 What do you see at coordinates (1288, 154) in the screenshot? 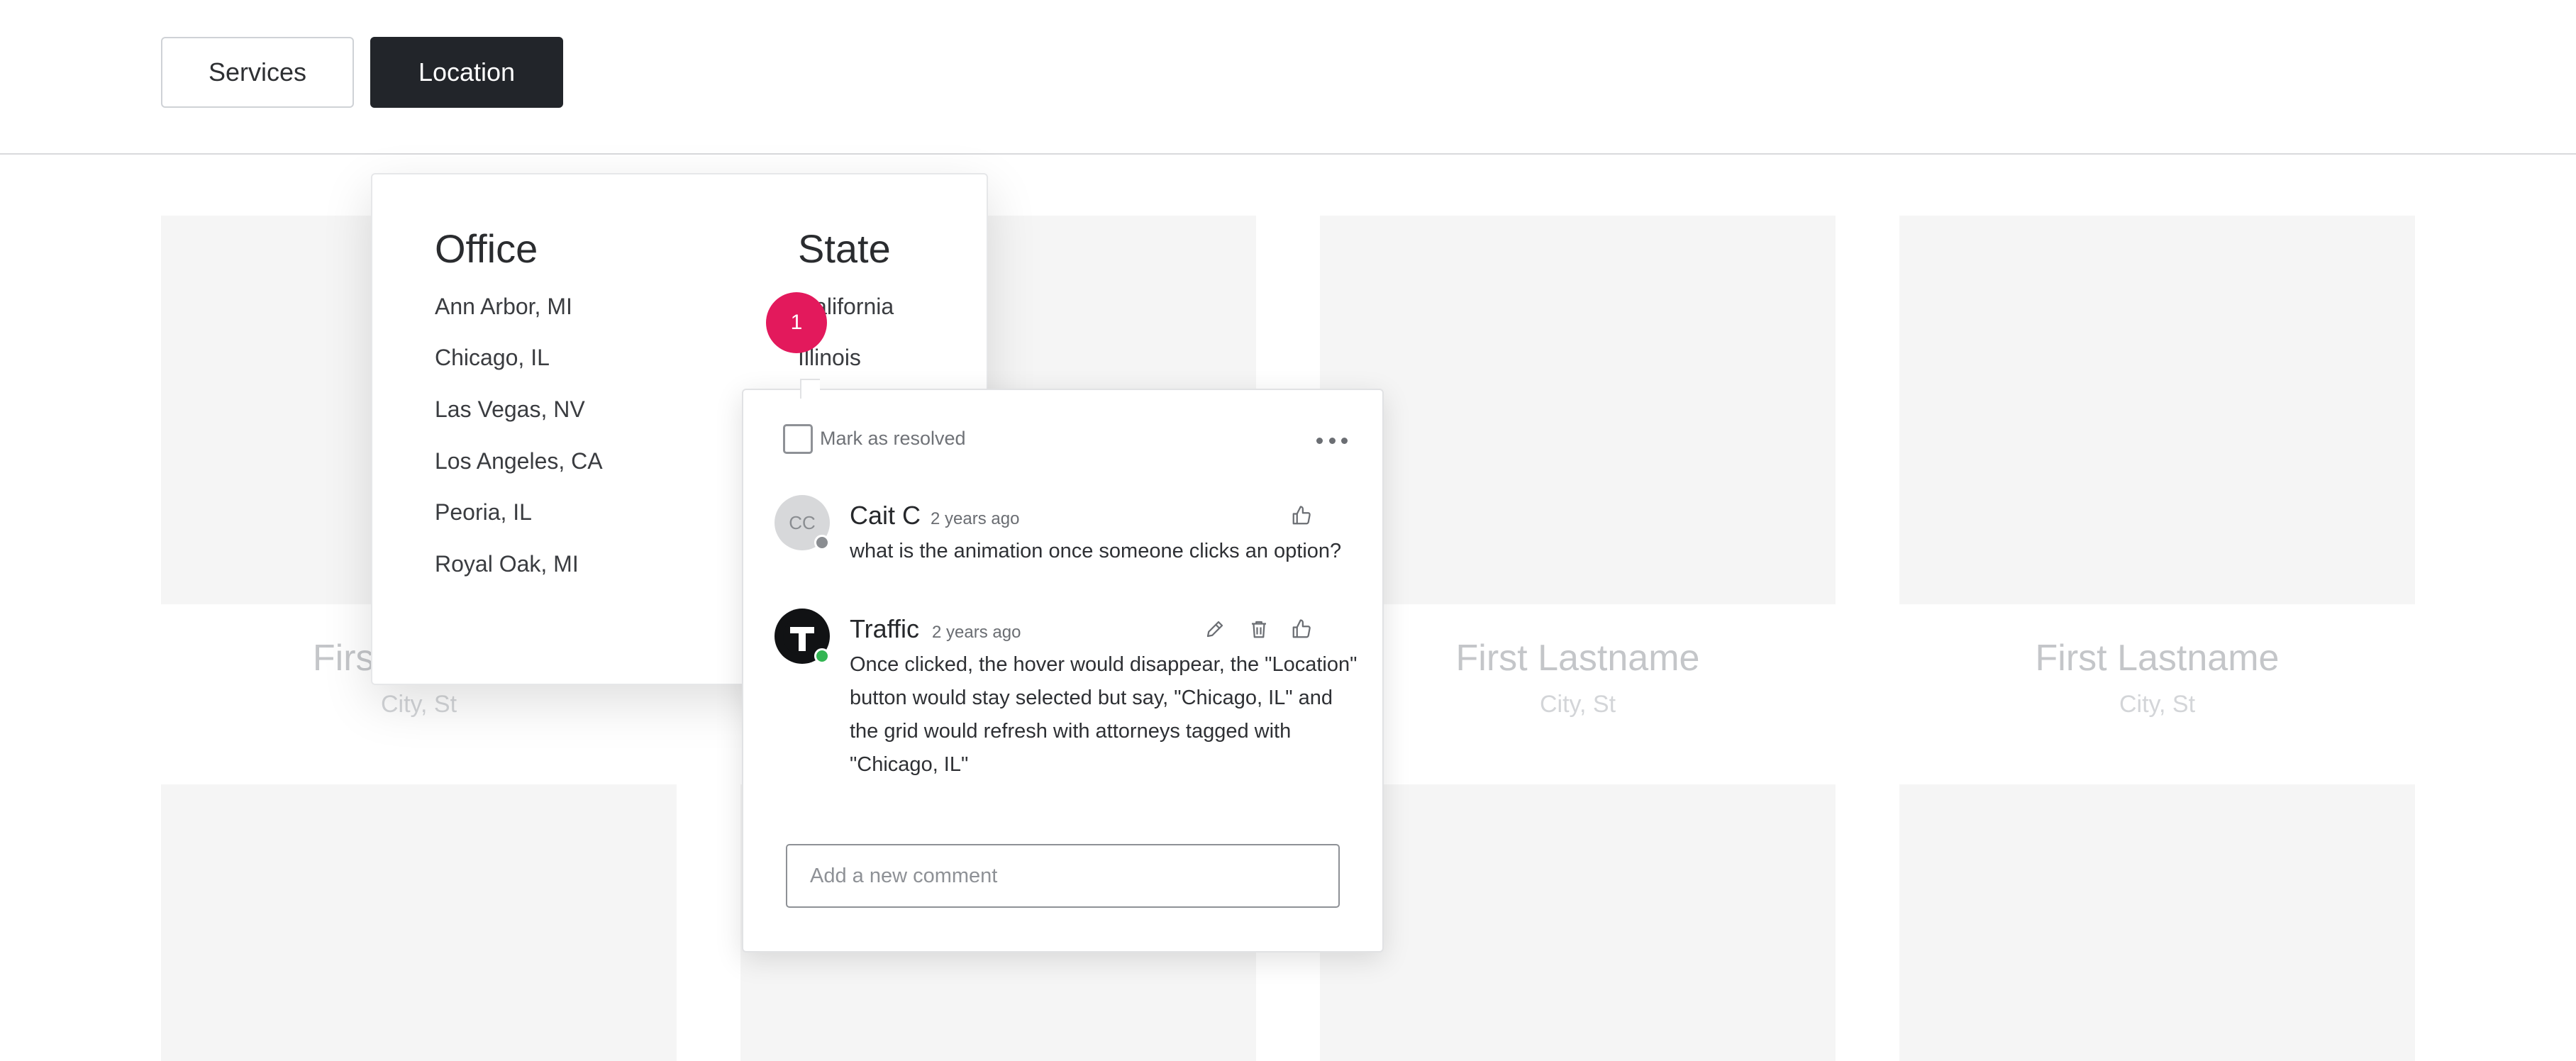
I see `header-divider` at bounding box center [1288, 154].